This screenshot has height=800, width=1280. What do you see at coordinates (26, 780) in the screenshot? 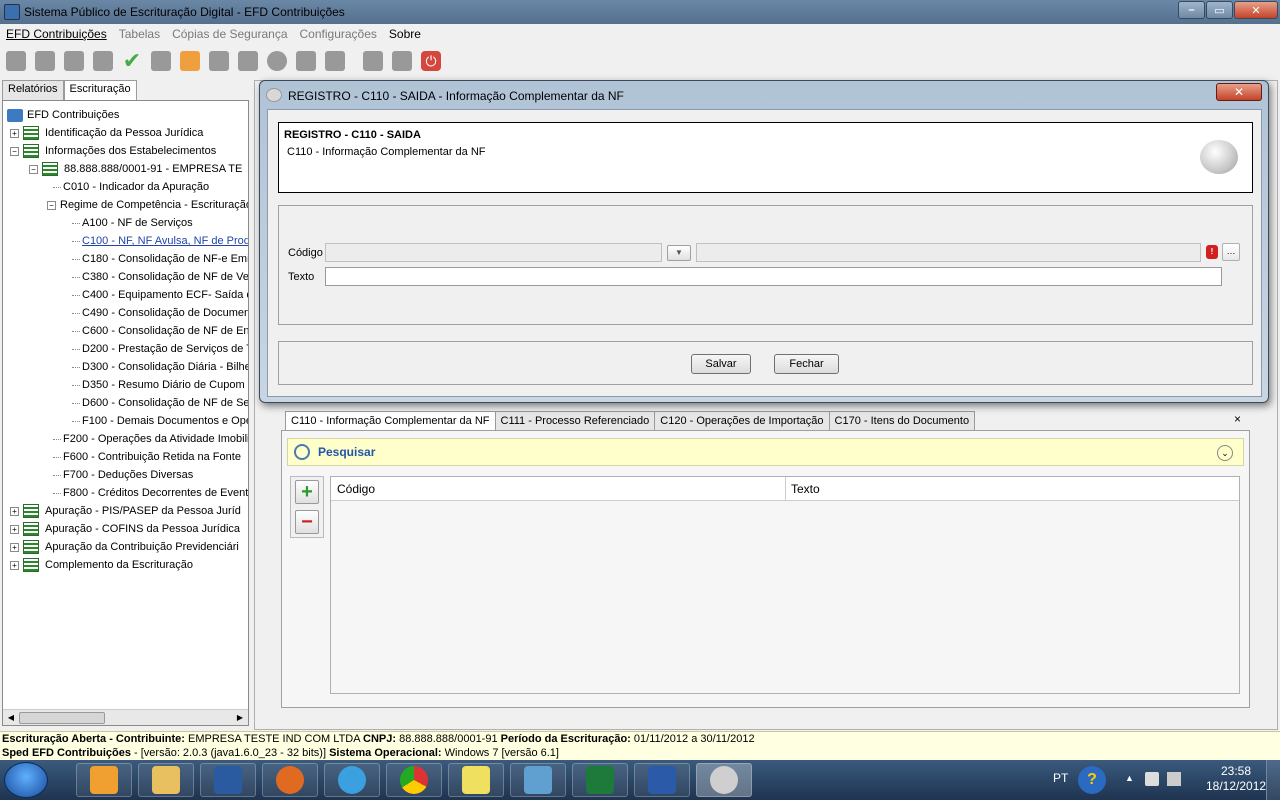
I see `start-button` at bounding box center [26, 780].